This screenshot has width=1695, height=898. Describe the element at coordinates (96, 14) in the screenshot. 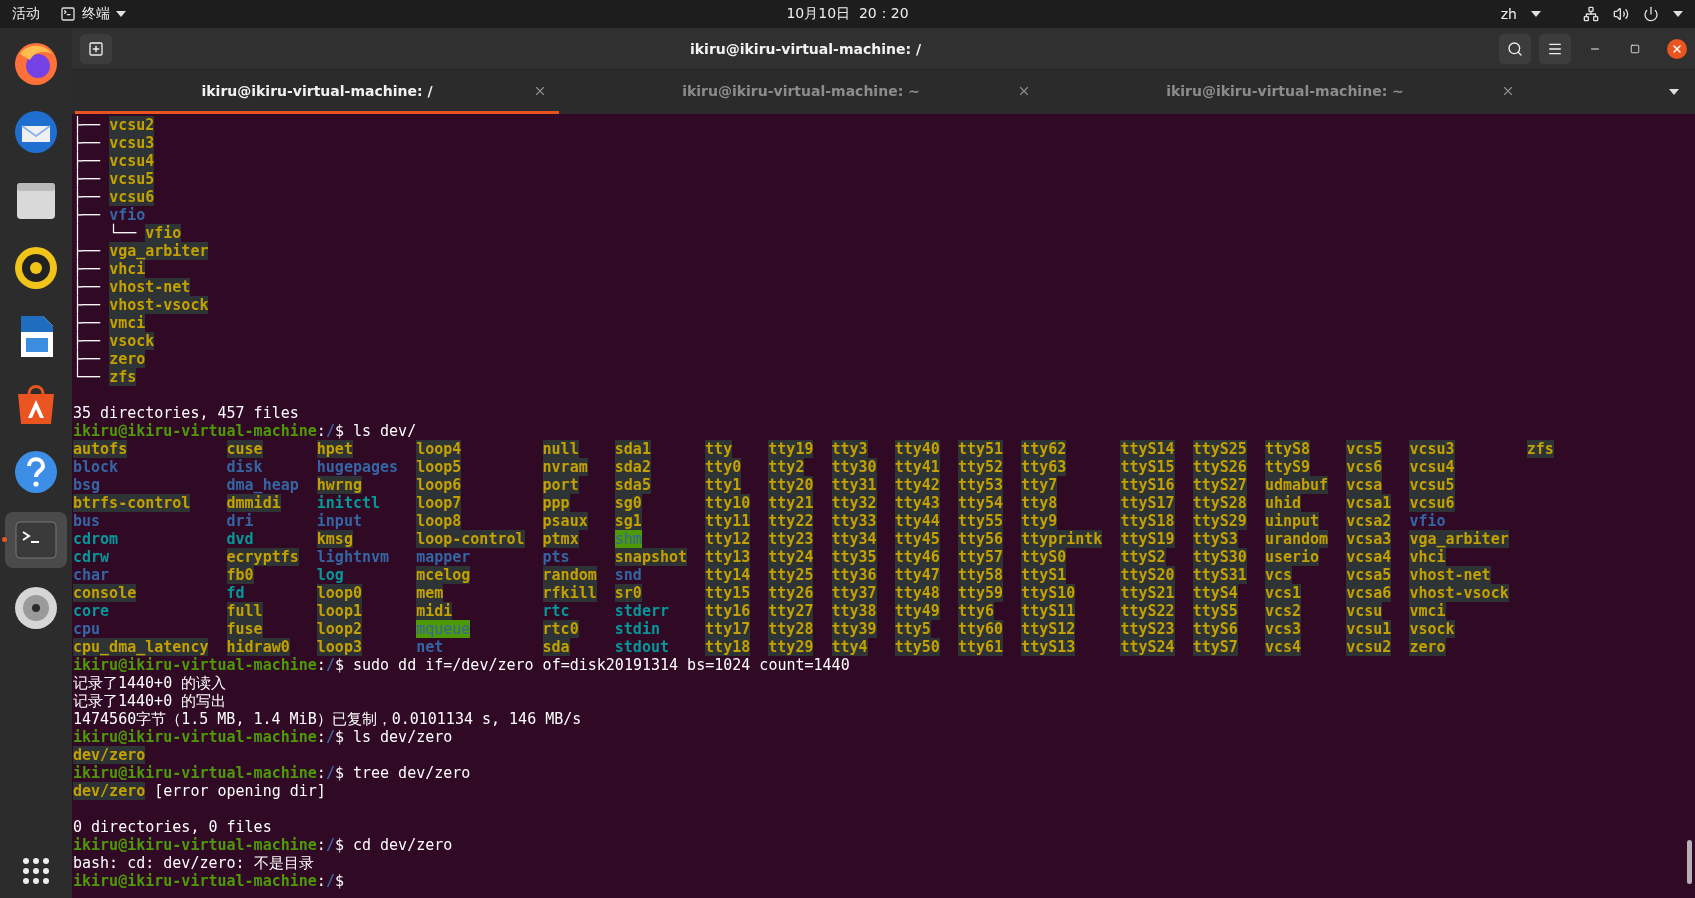

I see `app-menu: 终端` at that location.